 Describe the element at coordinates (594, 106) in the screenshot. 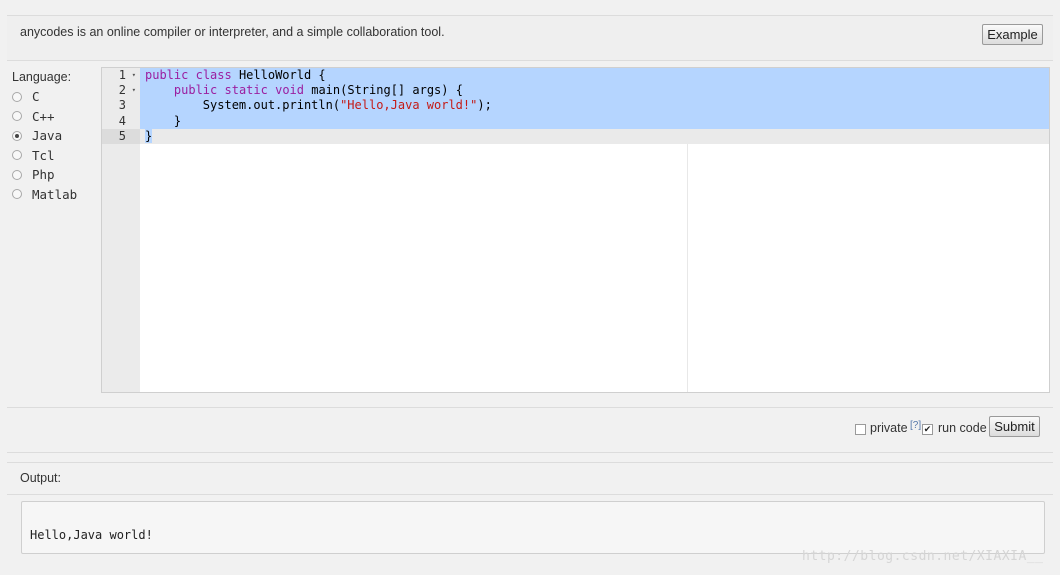

I see `code-line: System.out.println("Hello,Java world!");` at that location.